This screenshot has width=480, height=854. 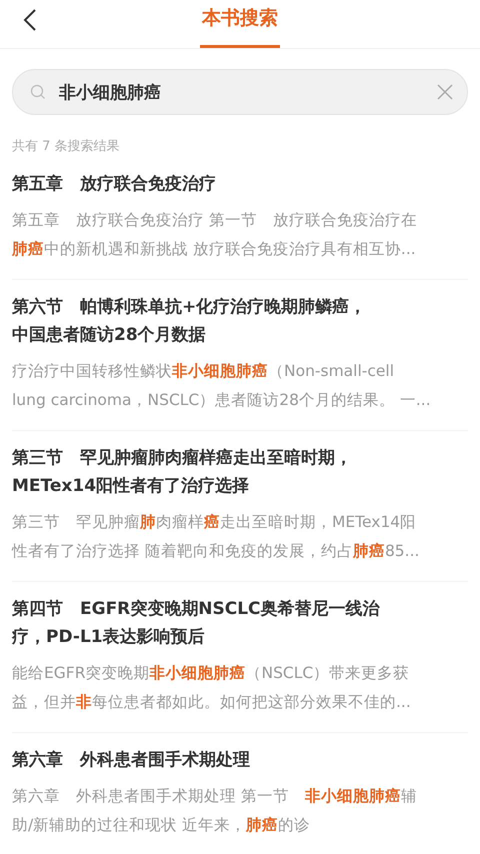 I want to click on result-title: 第六节 帕博利珠单抗+化疗治疗晚期肺鳞癌， 中国患者随访28个月数据, so click(x=240, y=321).